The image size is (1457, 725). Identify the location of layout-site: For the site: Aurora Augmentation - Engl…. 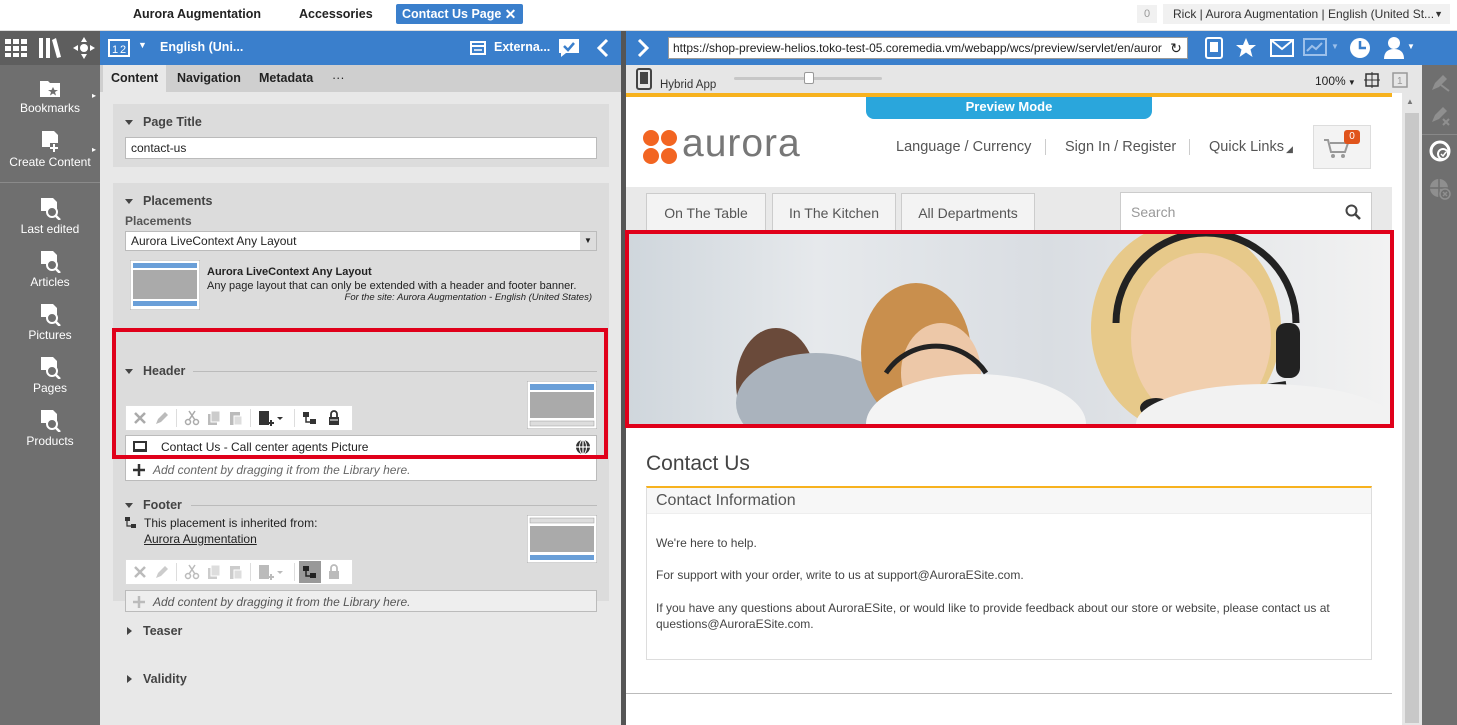
(468, 297).